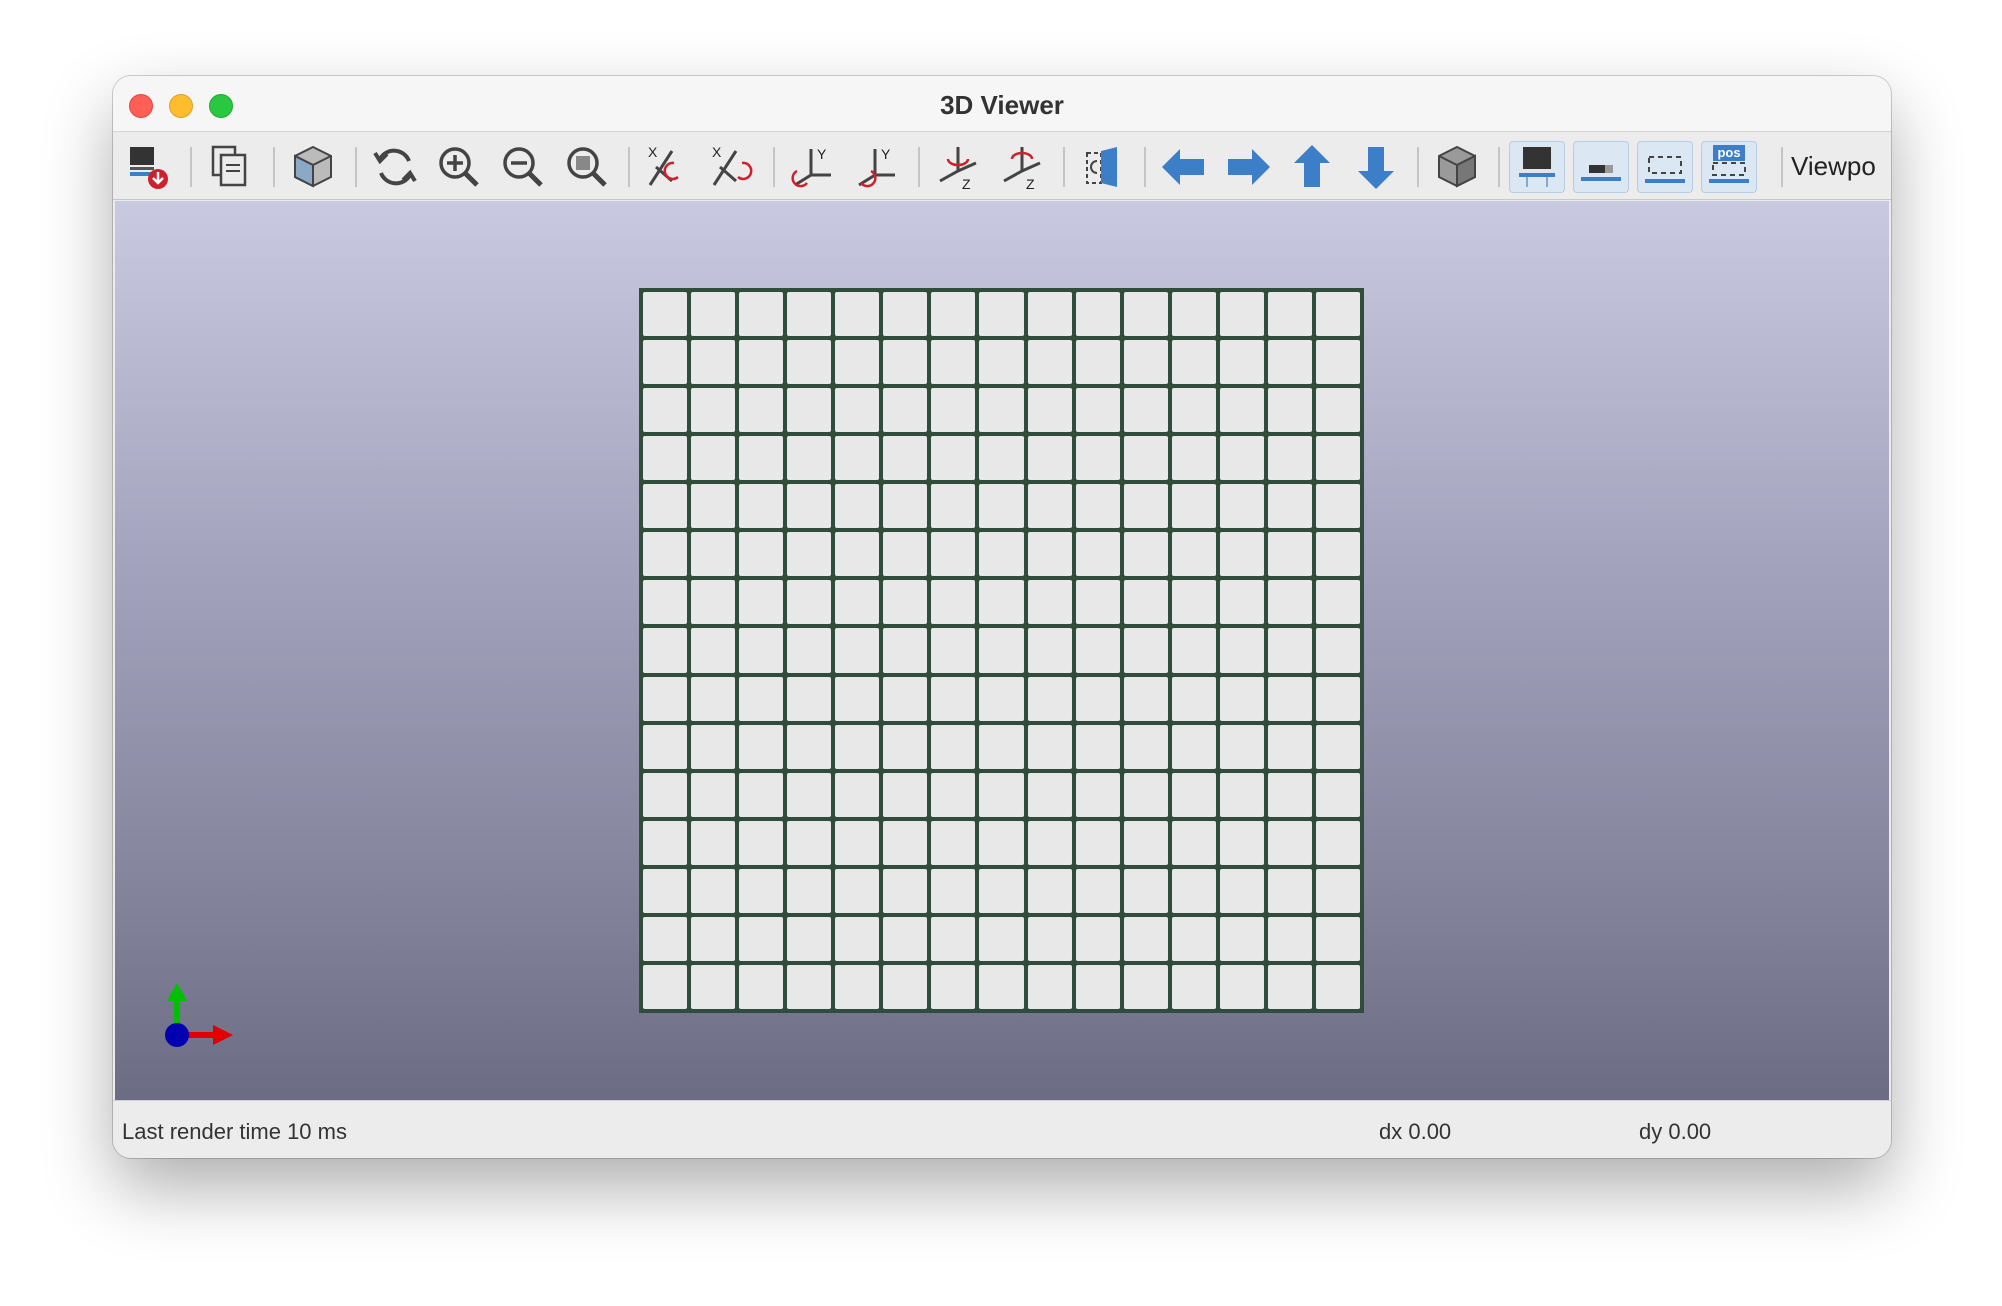  I want to click on render-settings-button, so click(151, 167).